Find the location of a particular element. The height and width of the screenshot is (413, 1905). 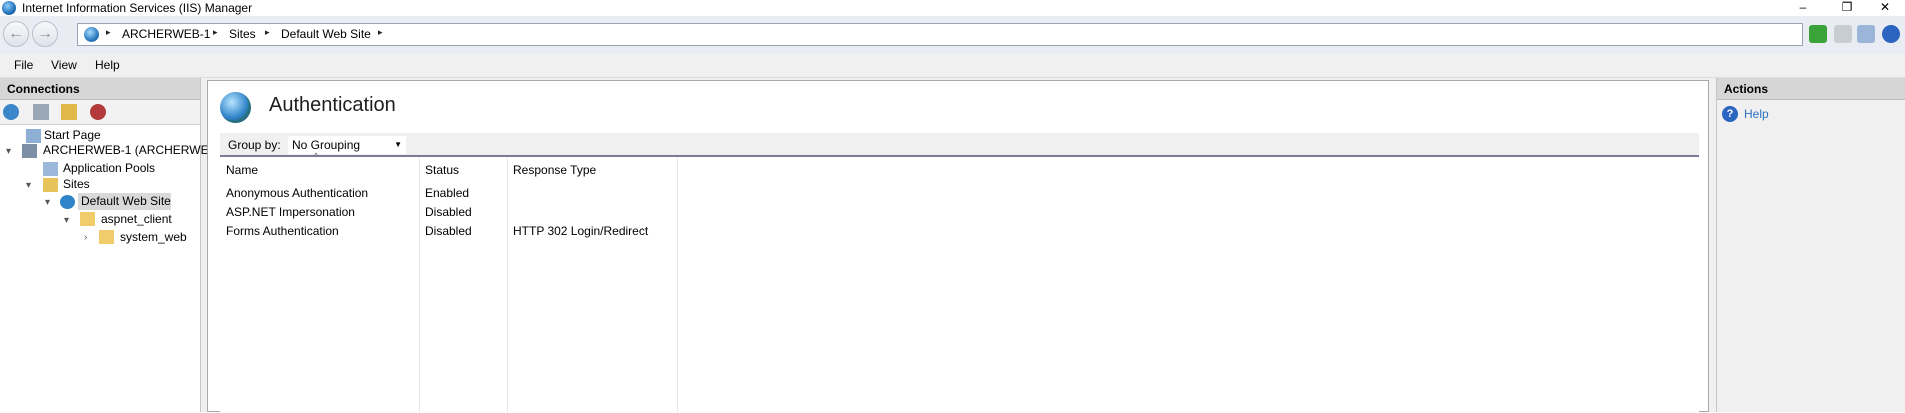

group-by-select: No Grouping ▼ is located at coordinates (347, 145).